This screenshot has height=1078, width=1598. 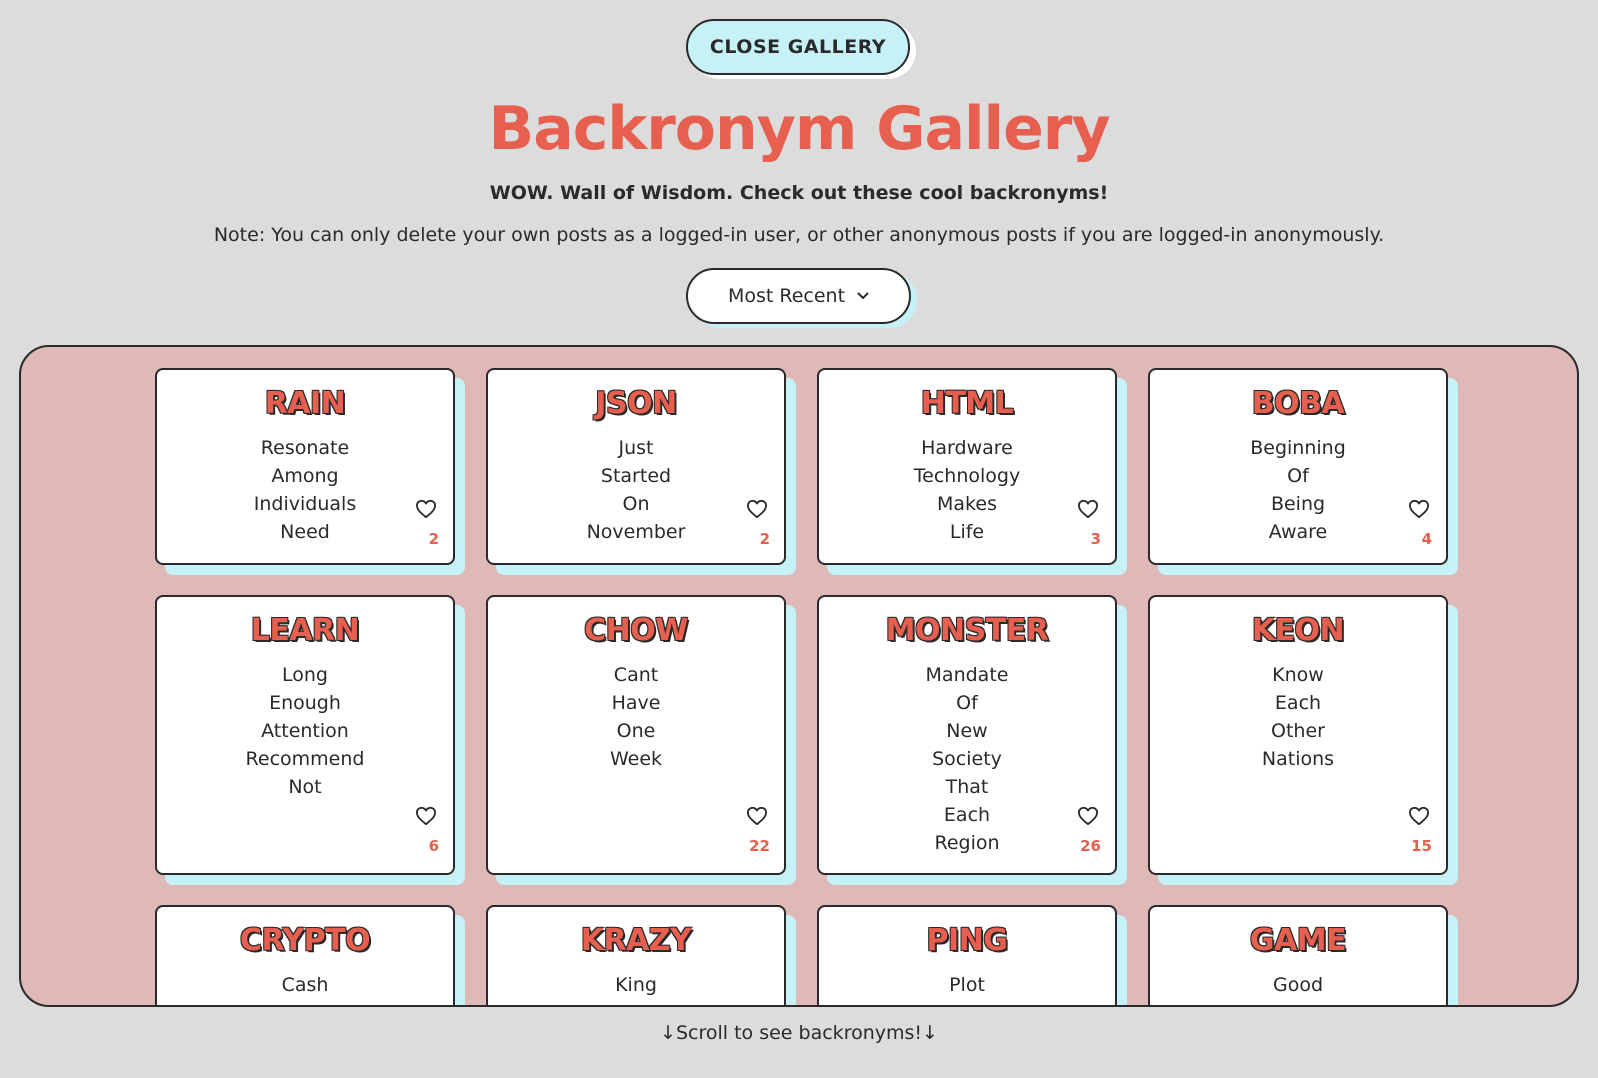 I want to click on card-expansion: Mandate Of New Society That Each Region, so click(x=967, y=759).